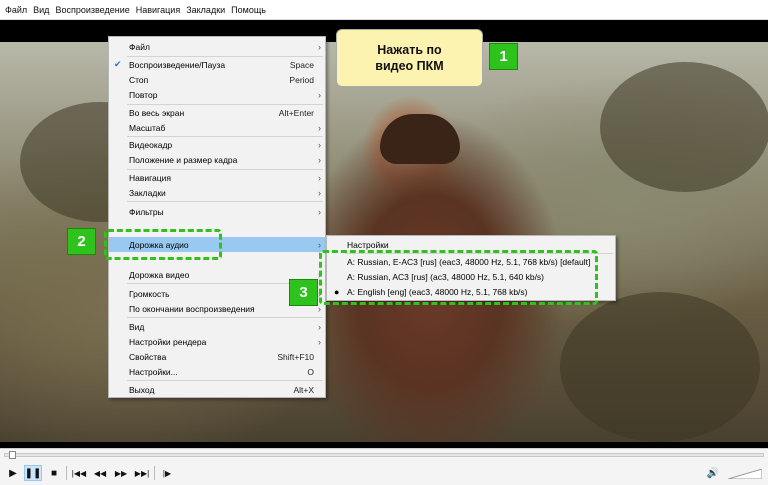  Describe the element at coordinates (121, 473) in the screenshot. I see `fast-forward-icon: ▶▶` at that location.